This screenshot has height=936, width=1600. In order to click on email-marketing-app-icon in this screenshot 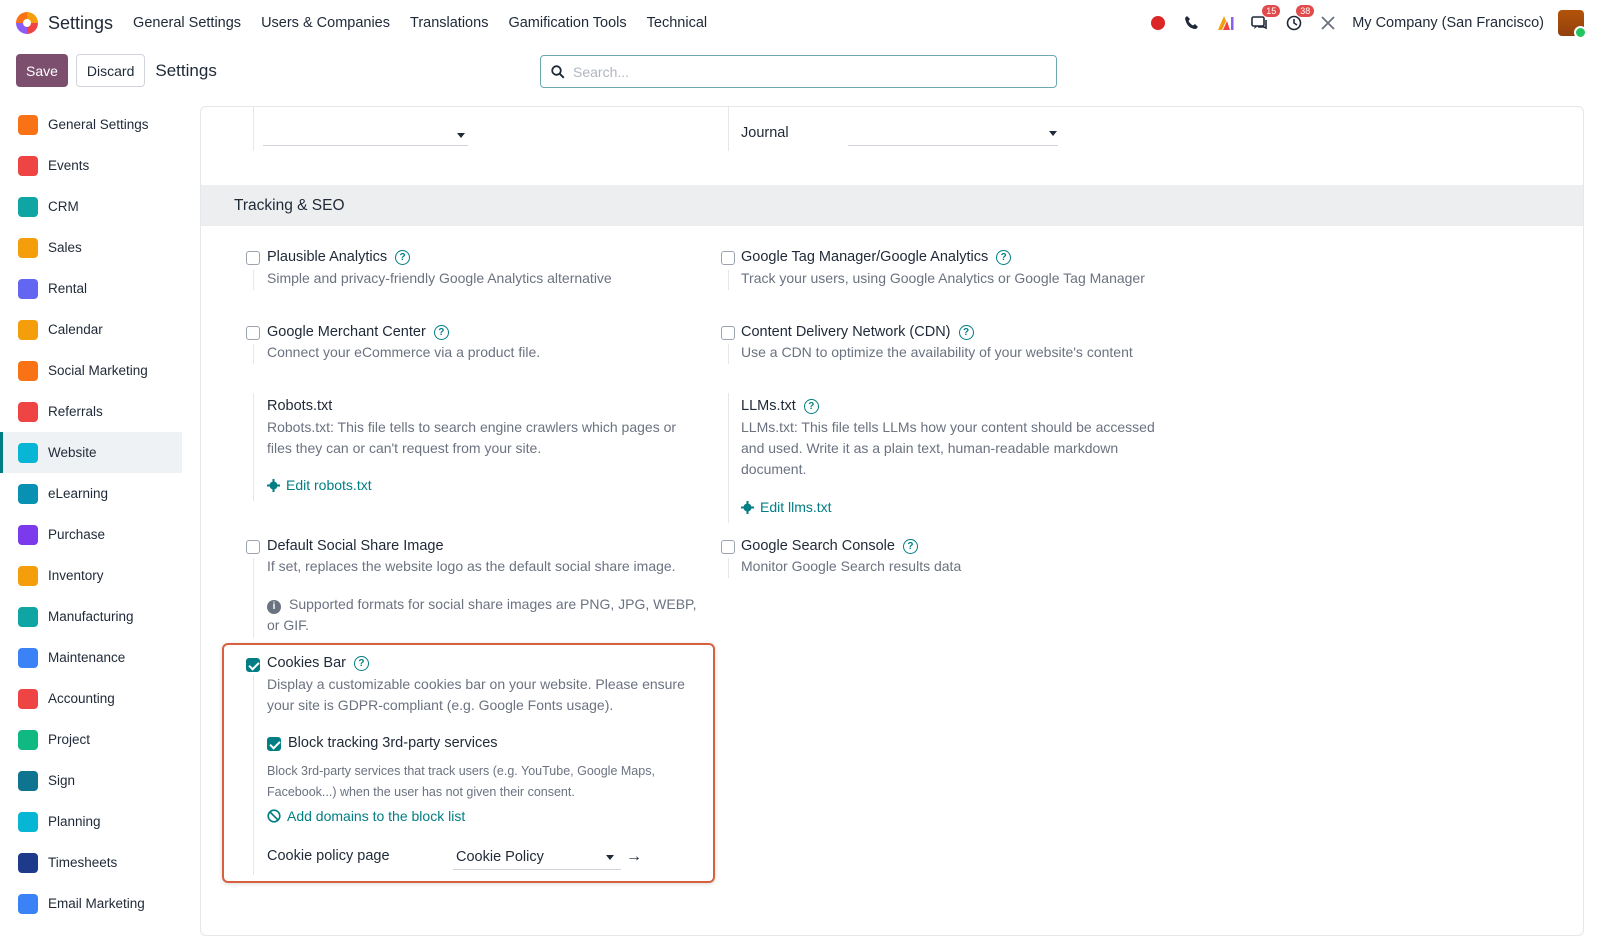, I will do `click(28, 903)`.